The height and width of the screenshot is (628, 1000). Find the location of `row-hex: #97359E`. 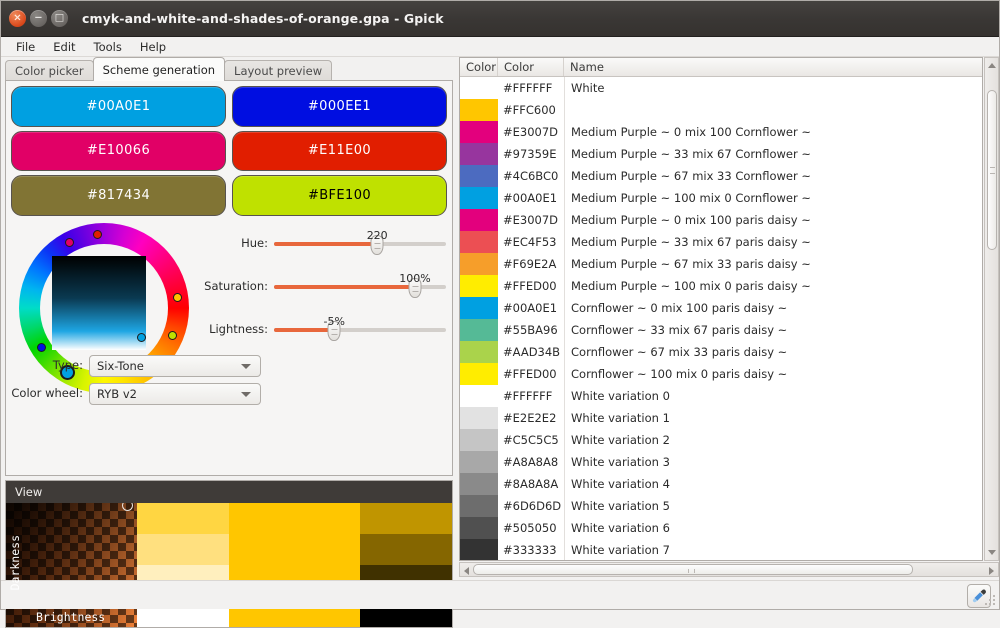

row-hex: #97359E is located at coordinates (530, 154).